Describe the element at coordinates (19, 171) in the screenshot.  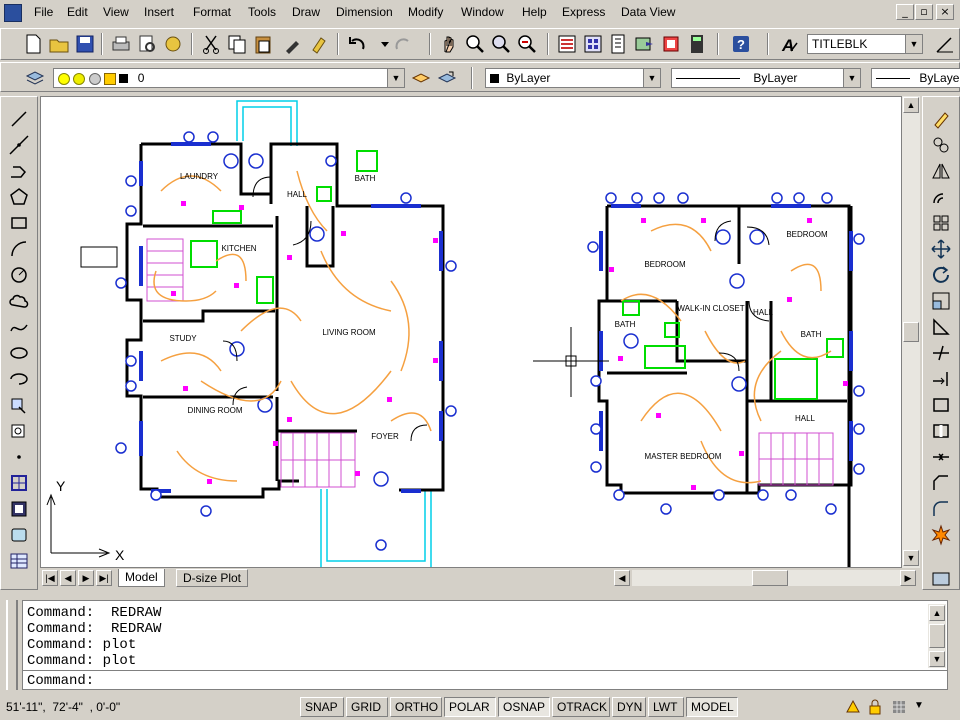
I see `polyline-icon` at that location.